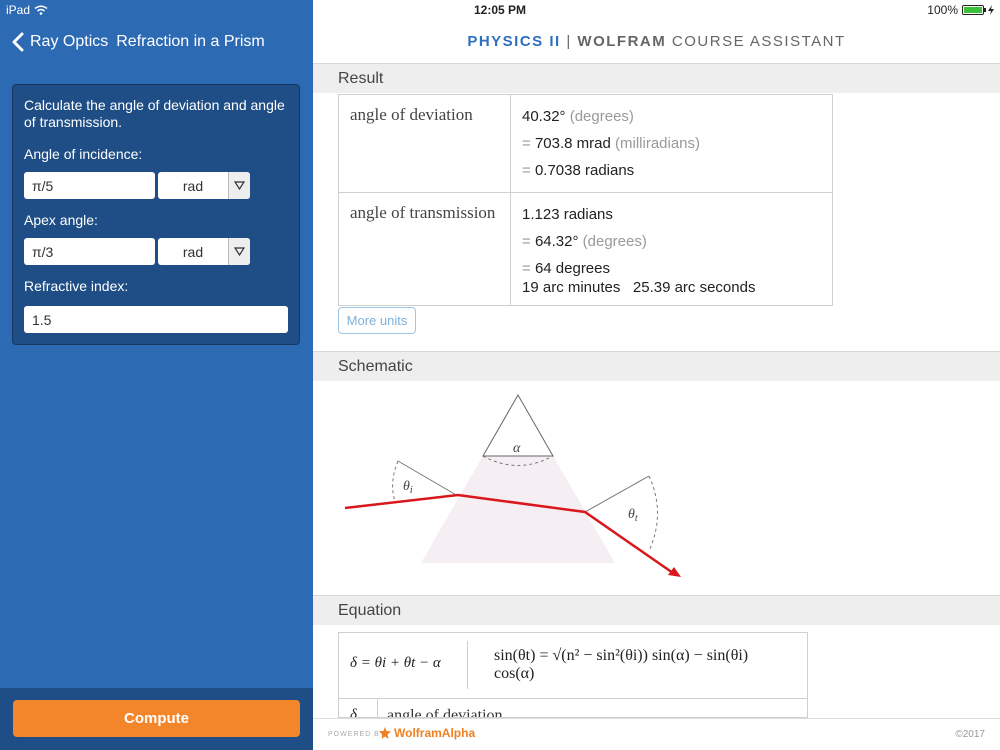 The height and width of the screenshot is (750, 1000). I want to click on nav-bar: Ray Optics Refraction in a Prism, so click(156, 42).